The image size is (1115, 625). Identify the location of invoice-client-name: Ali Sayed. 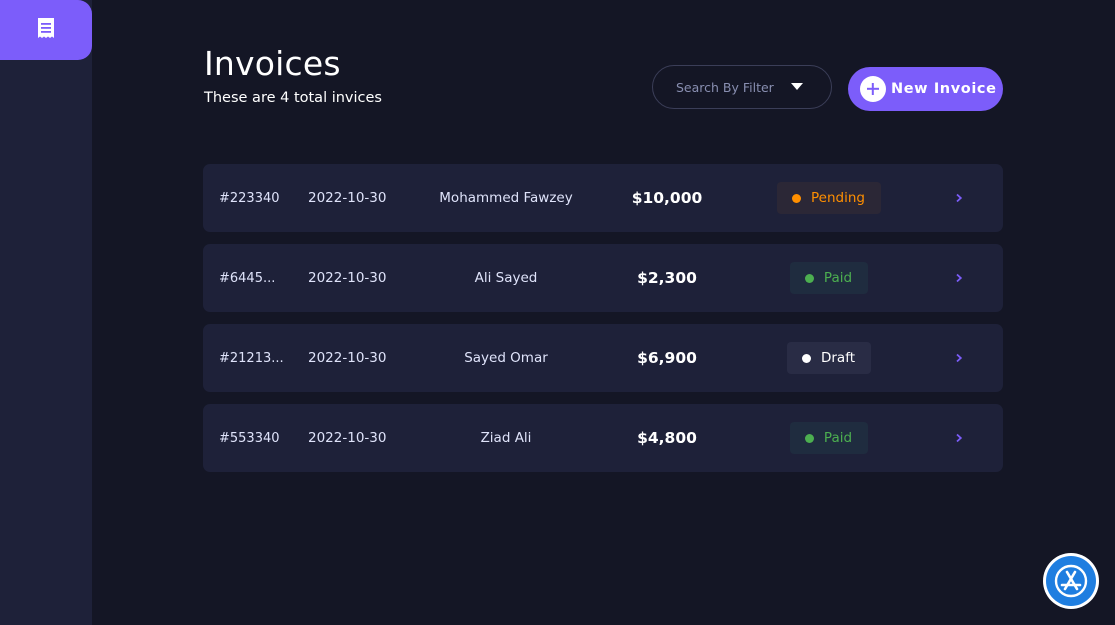
(506, 278).